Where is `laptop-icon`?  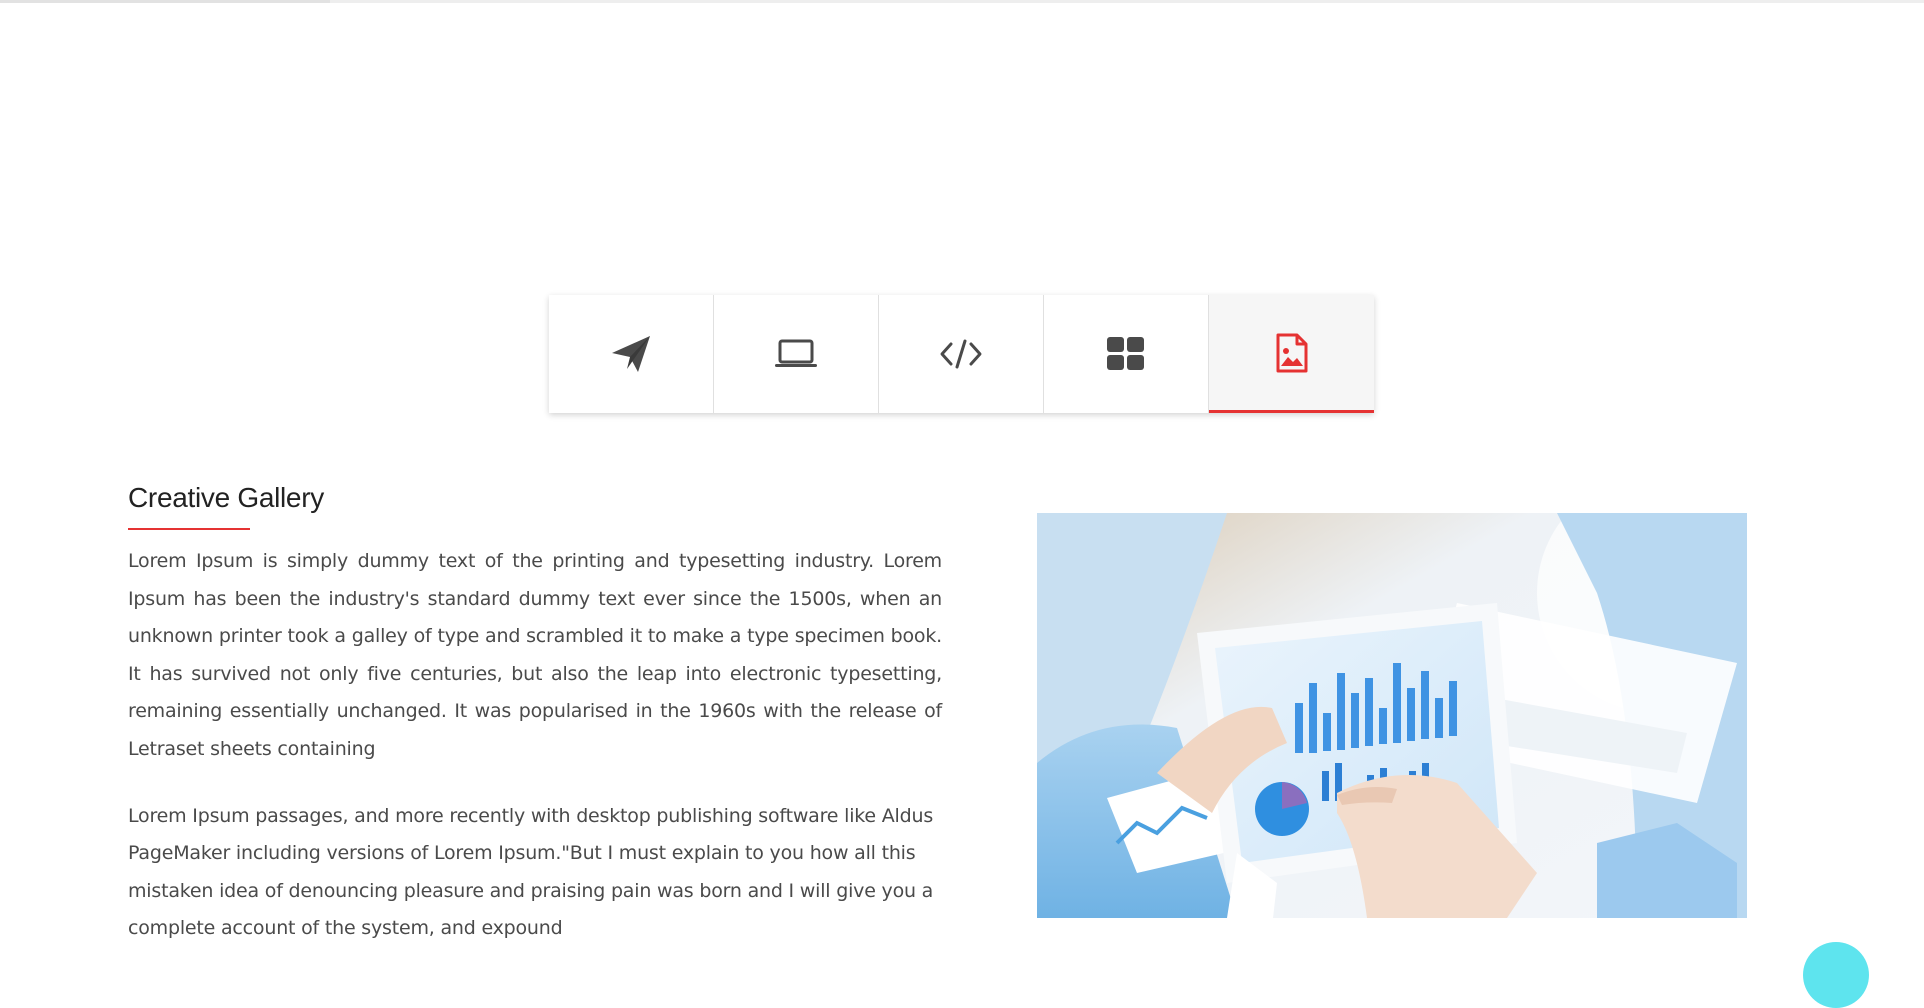
laptop-icon is located at coordinates (796, 354).